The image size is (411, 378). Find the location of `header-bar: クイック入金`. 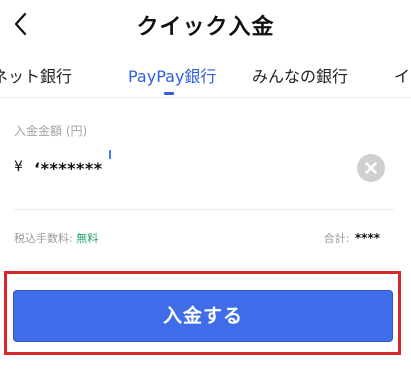

header-bar: クイック入金 is located at coordinates (205, 25).